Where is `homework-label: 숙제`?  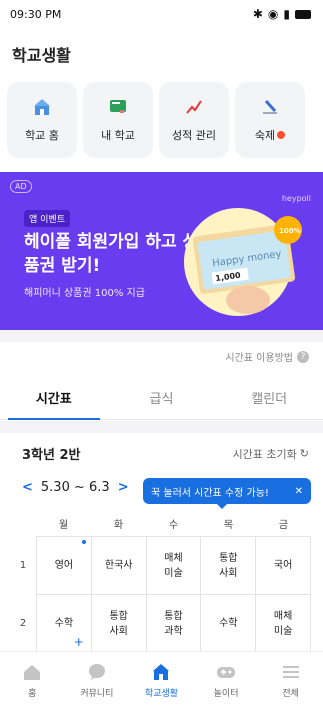
homework-label: 숙제 is located at coordinates (265, 135).